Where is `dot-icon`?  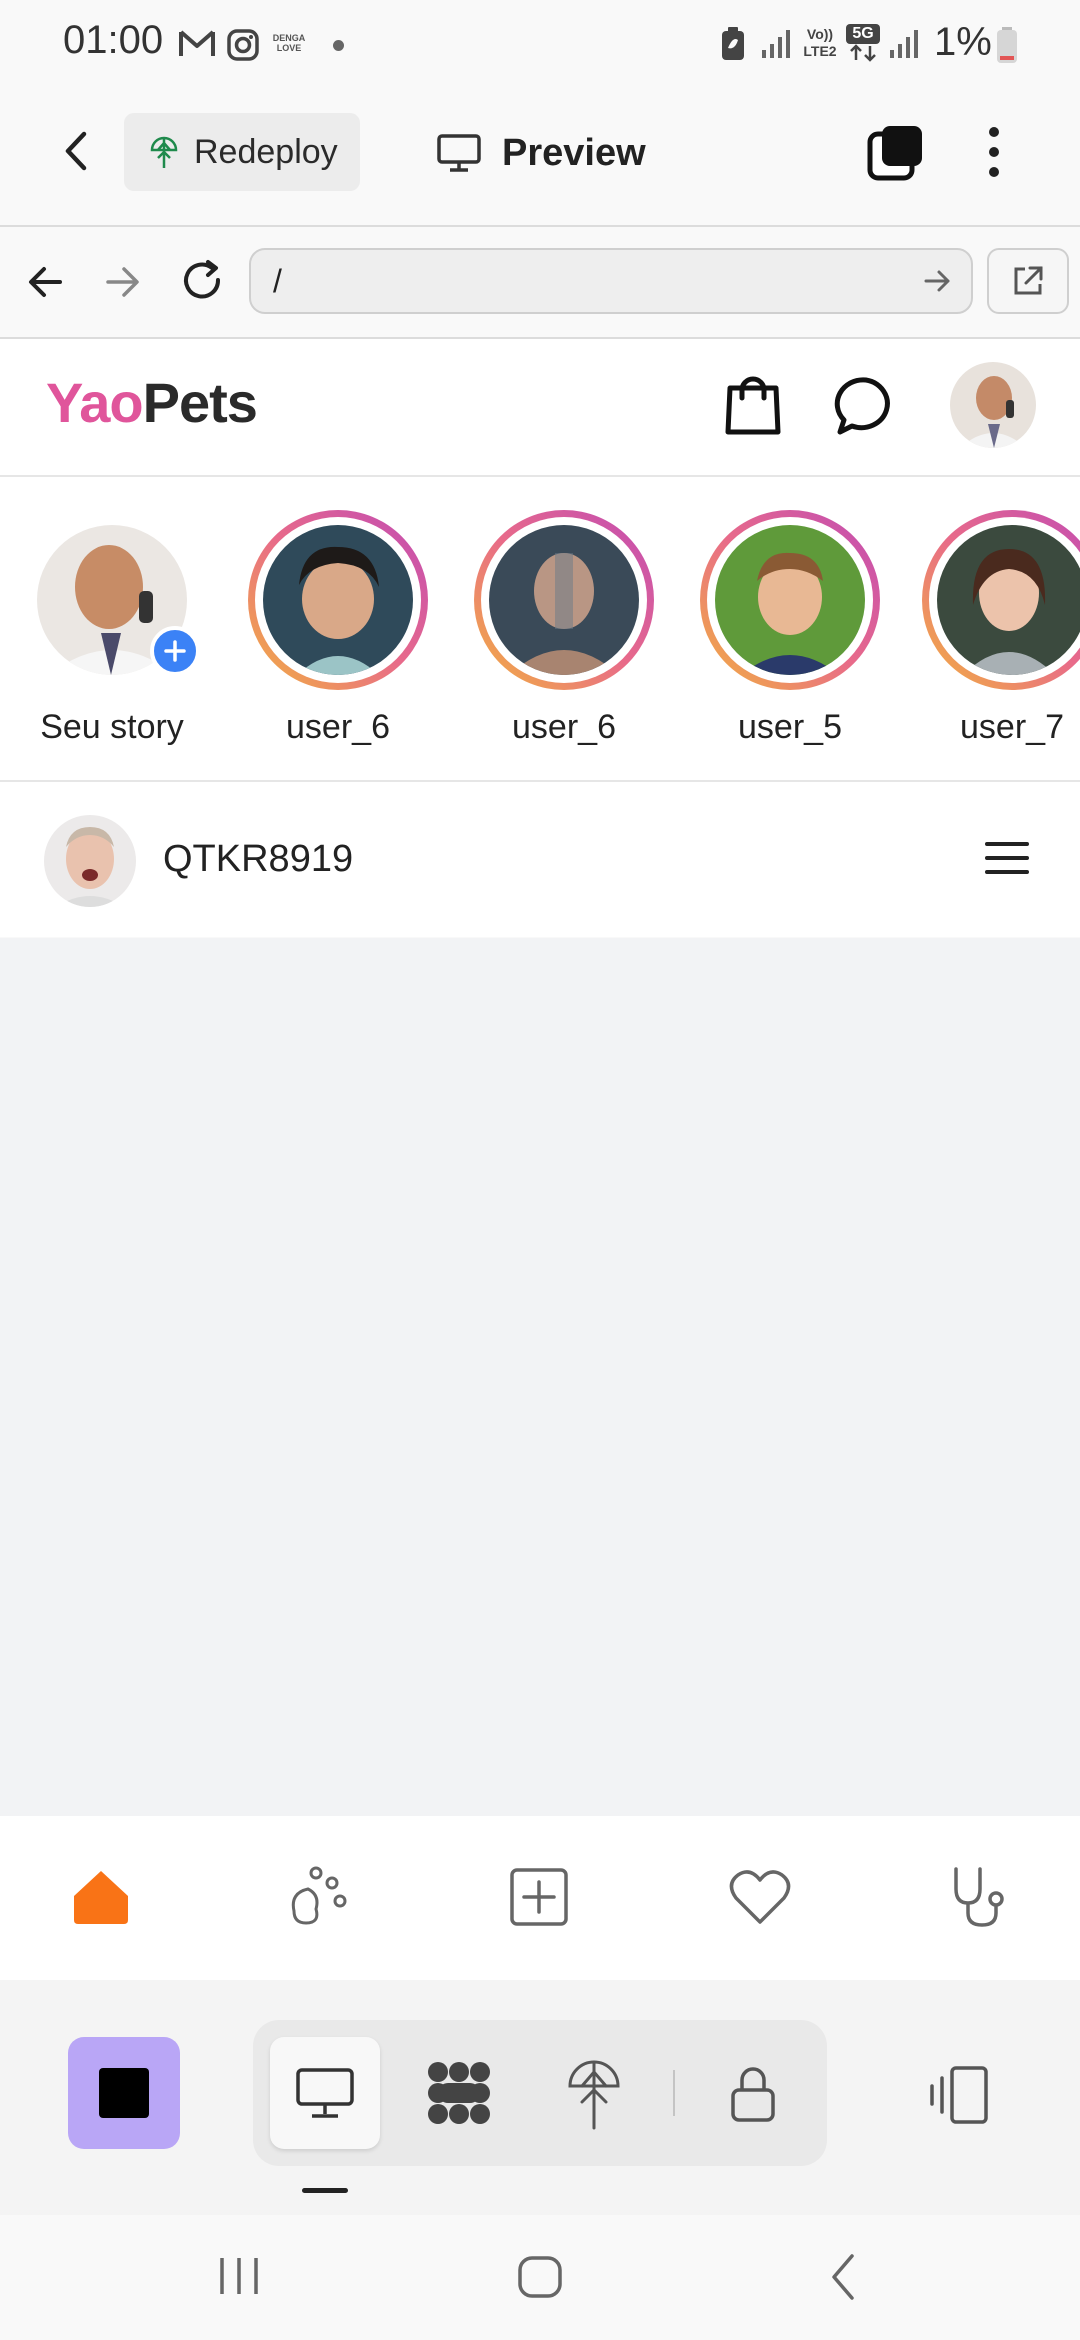 dot-icon is located at coordinates (338, 45).